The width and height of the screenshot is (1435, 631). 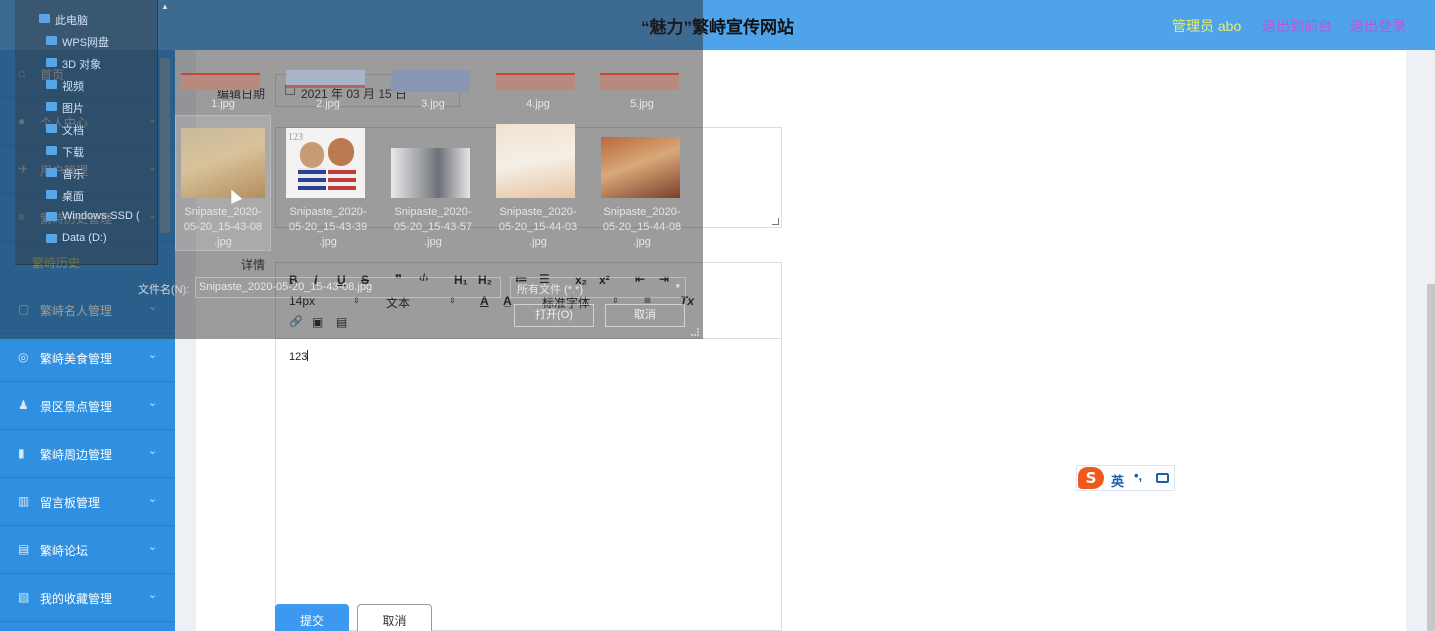 What do you see at coordinates (1162, 478) in the screenshot?
I see `keyboard-icon` at bounding box center [1162, 478].